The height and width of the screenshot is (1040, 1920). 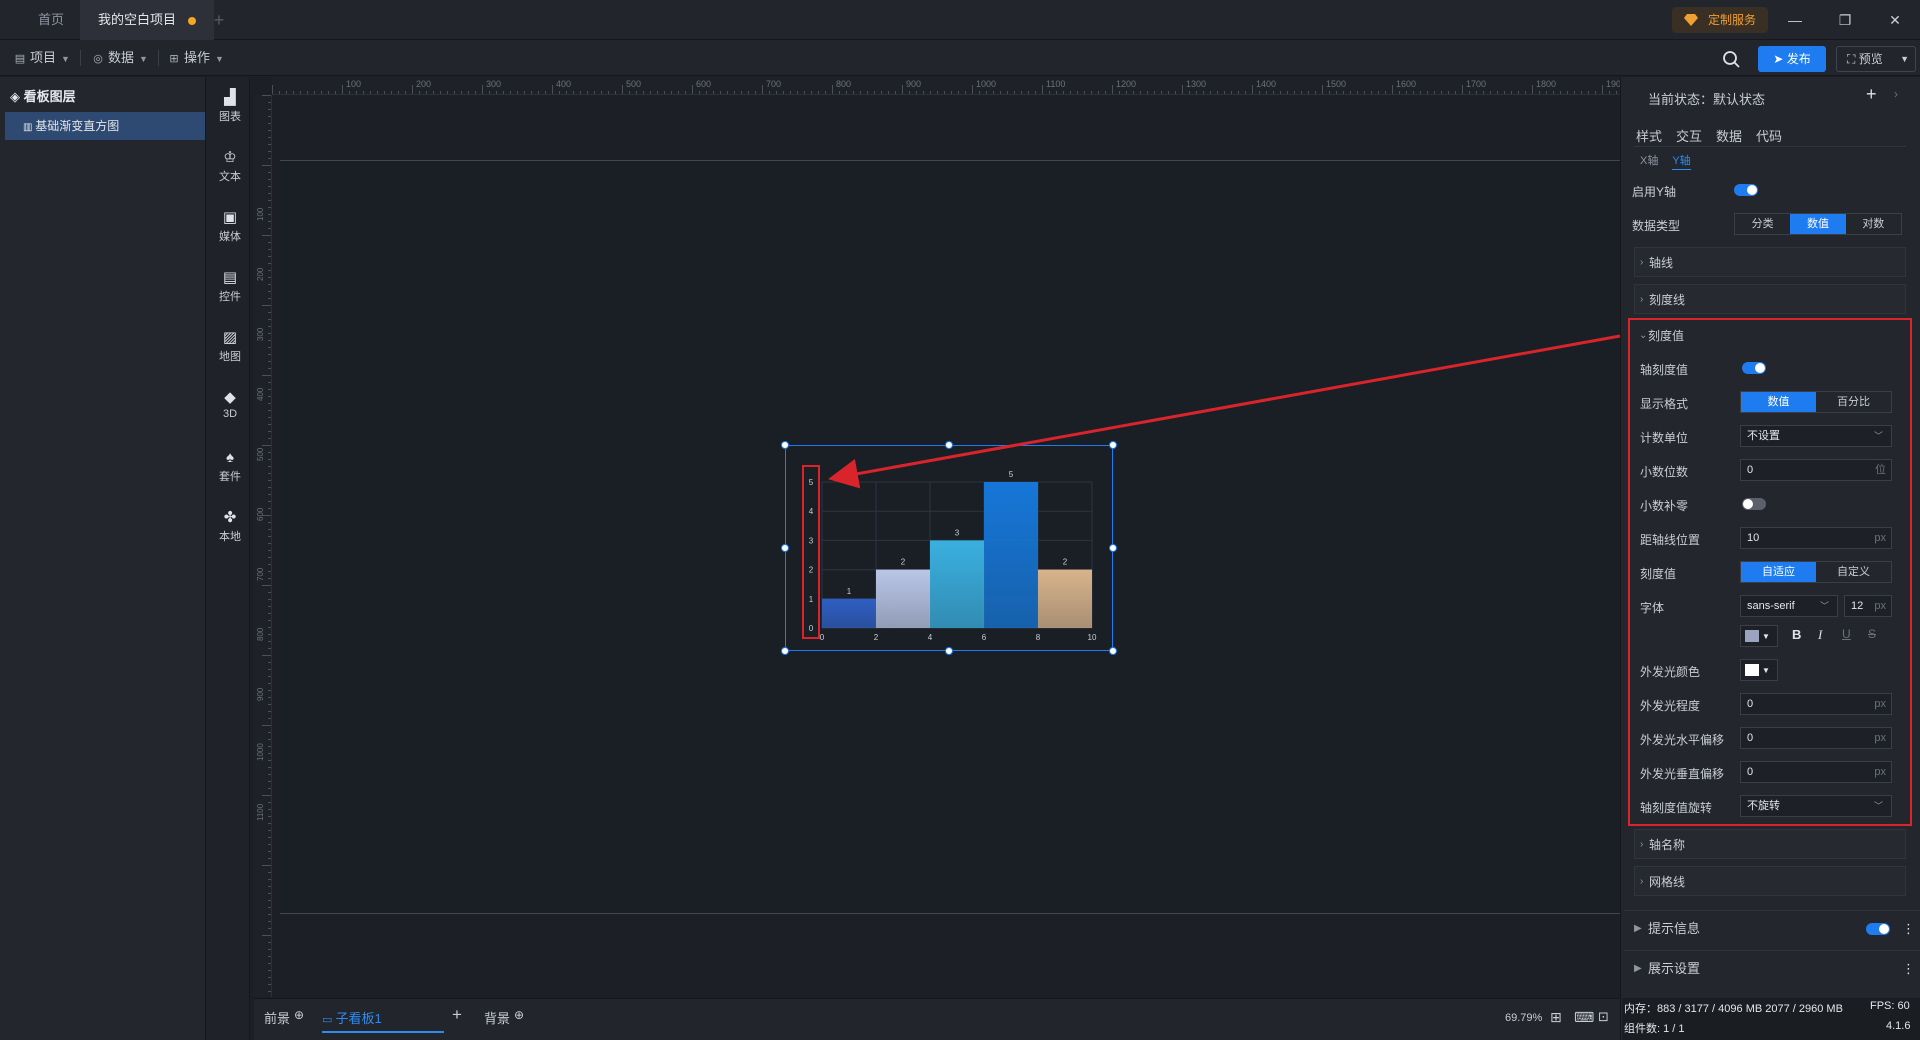 What do you see at coordinates (230, 237) in the screenshot?
I see `rail-item-label: 媒体` at bounding box center [230, 237].